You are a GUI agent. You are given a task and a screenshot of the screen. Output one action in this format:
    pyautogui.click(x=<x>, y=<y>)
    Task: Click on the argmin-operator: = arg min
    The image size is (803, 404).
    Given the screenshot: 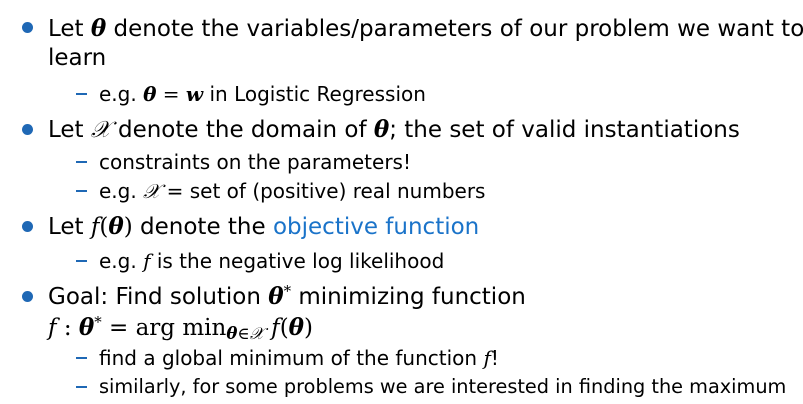 What is the action you would take?
    pyautogui.click(x=164, y=328)
    